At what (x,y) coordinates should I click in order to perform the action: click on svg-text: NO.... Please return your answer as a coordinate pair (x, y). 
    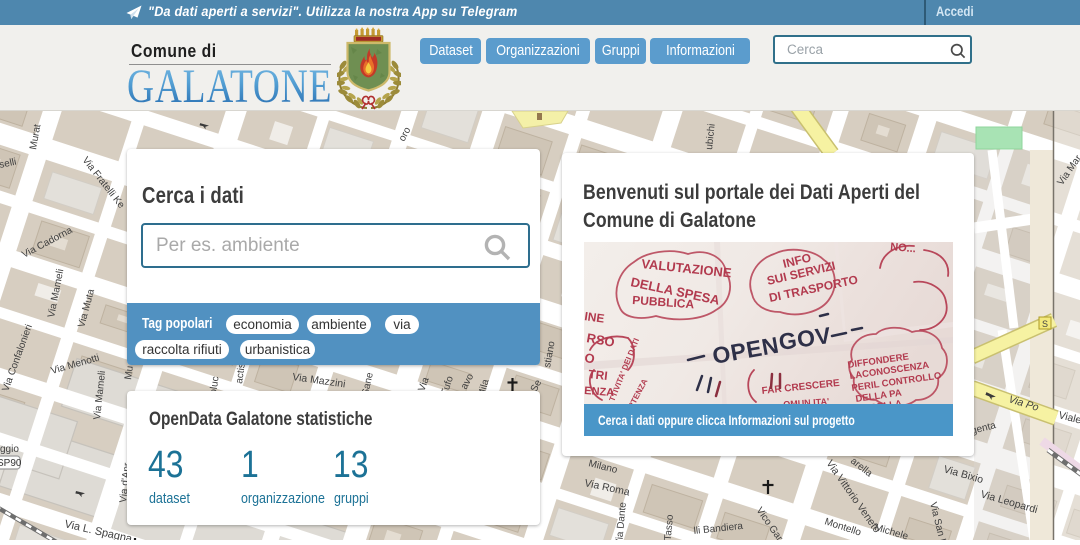
    Looking at the image, I should click on (903, 248).